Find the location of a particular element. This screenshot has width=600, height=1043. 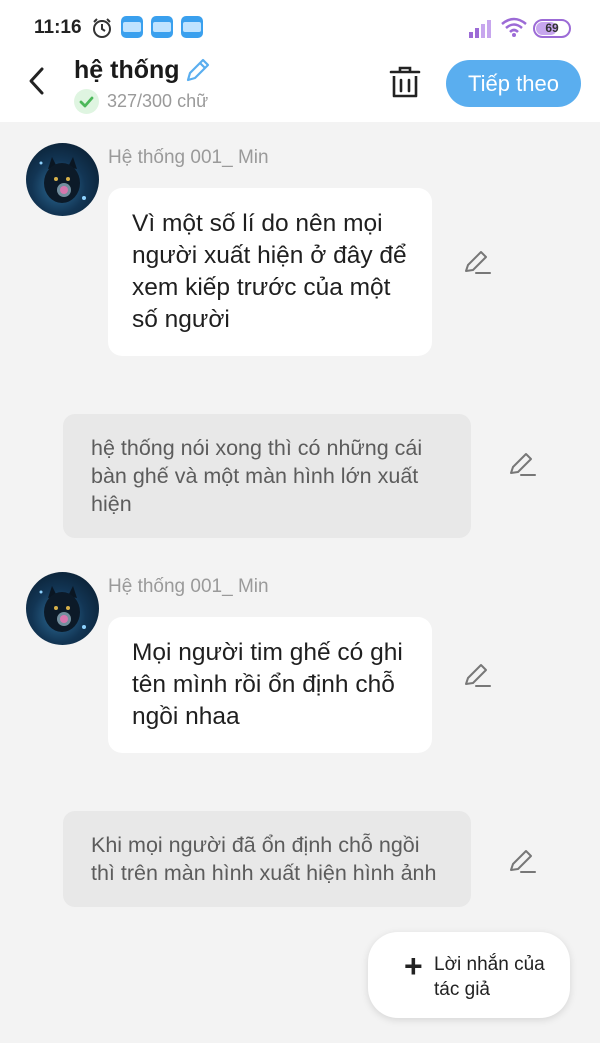

signal-icon is located at coordinates (480, 29).